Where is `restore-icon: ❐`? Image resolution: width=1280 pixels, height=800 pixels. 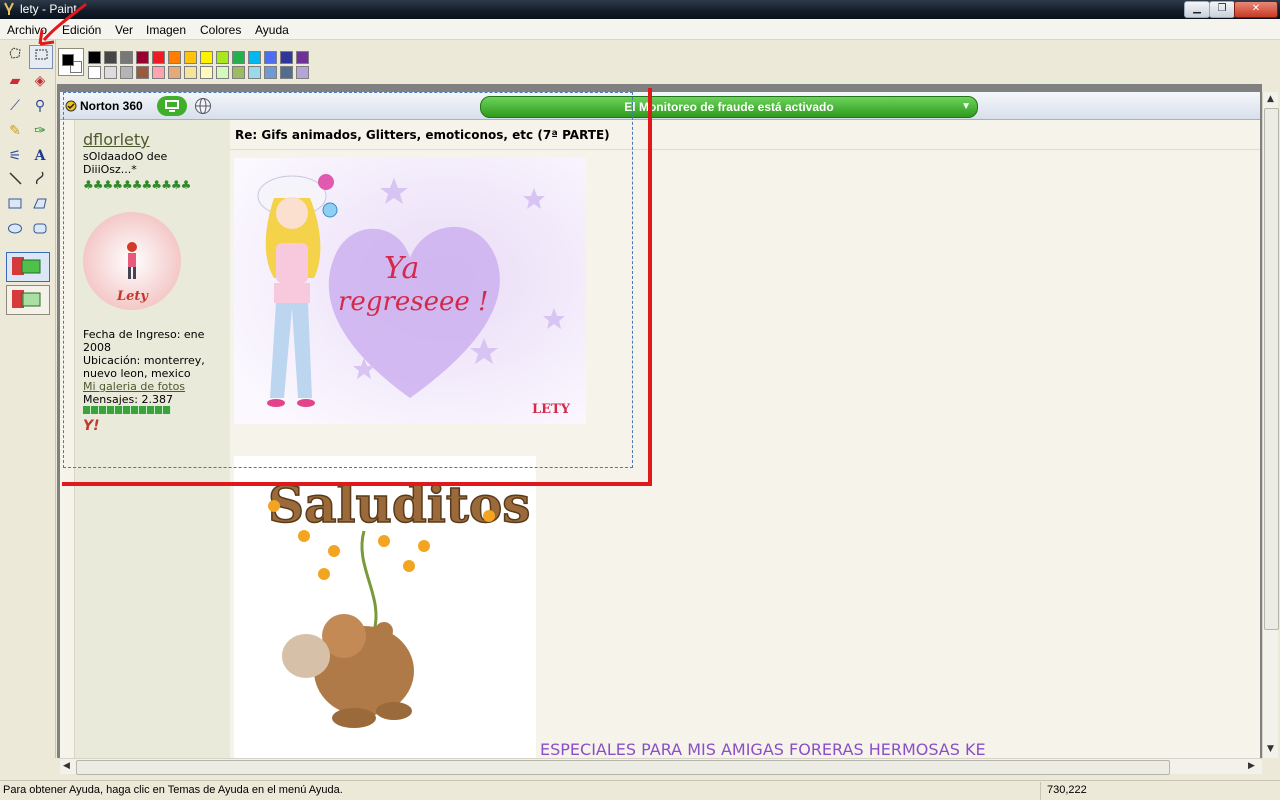
restore-icon: ❐ is located at coordinates (1222, 8).